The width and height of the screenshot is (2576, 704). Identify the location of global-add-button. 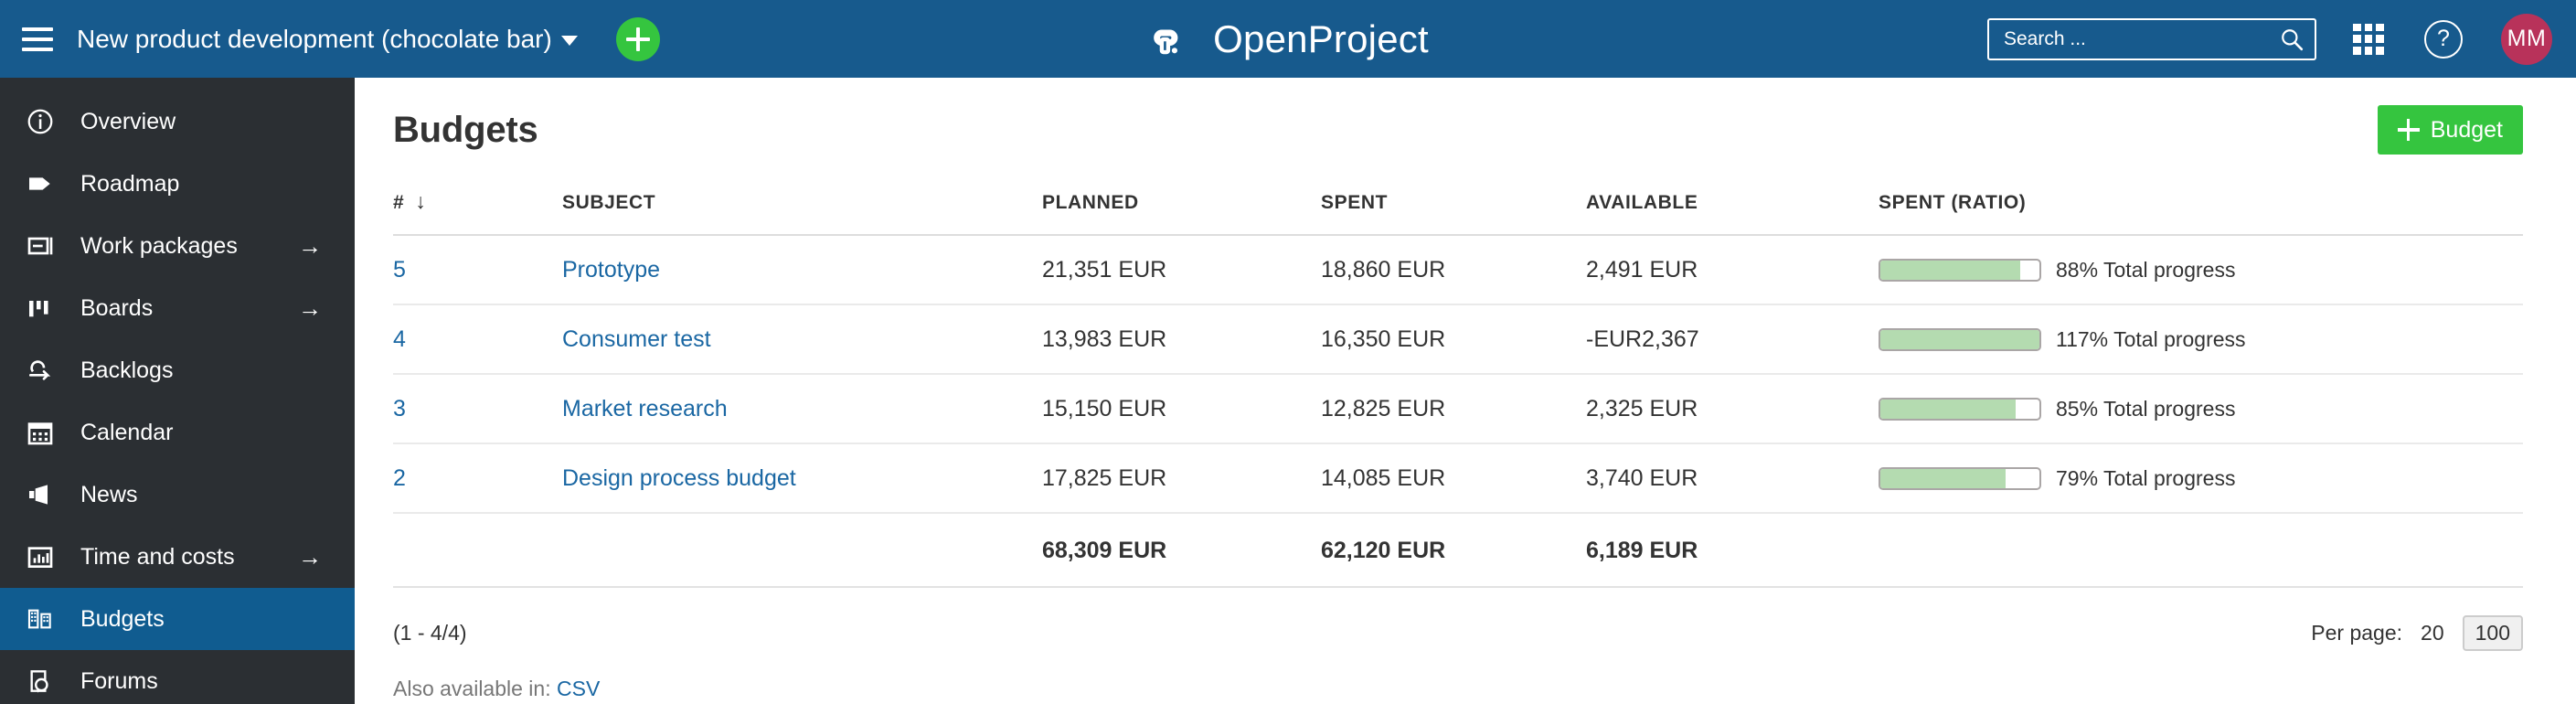
(637, 38).